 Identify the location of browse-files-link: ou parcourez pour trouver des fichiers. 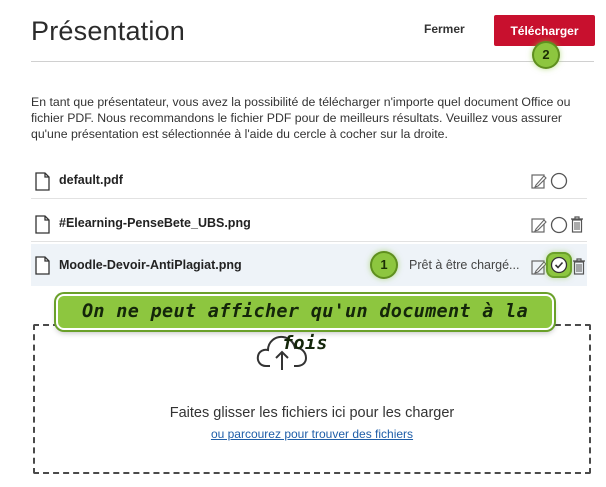
(312, 434).